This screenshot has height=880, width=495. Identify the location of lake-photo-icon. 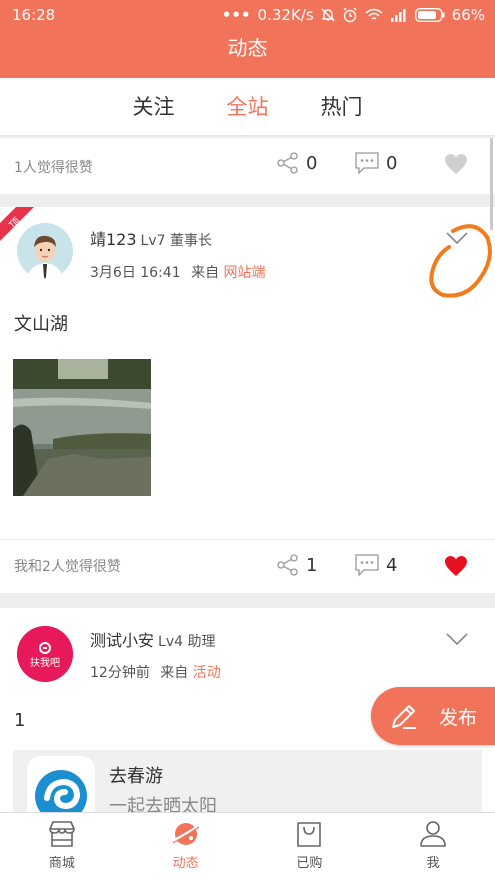
(82, 427).